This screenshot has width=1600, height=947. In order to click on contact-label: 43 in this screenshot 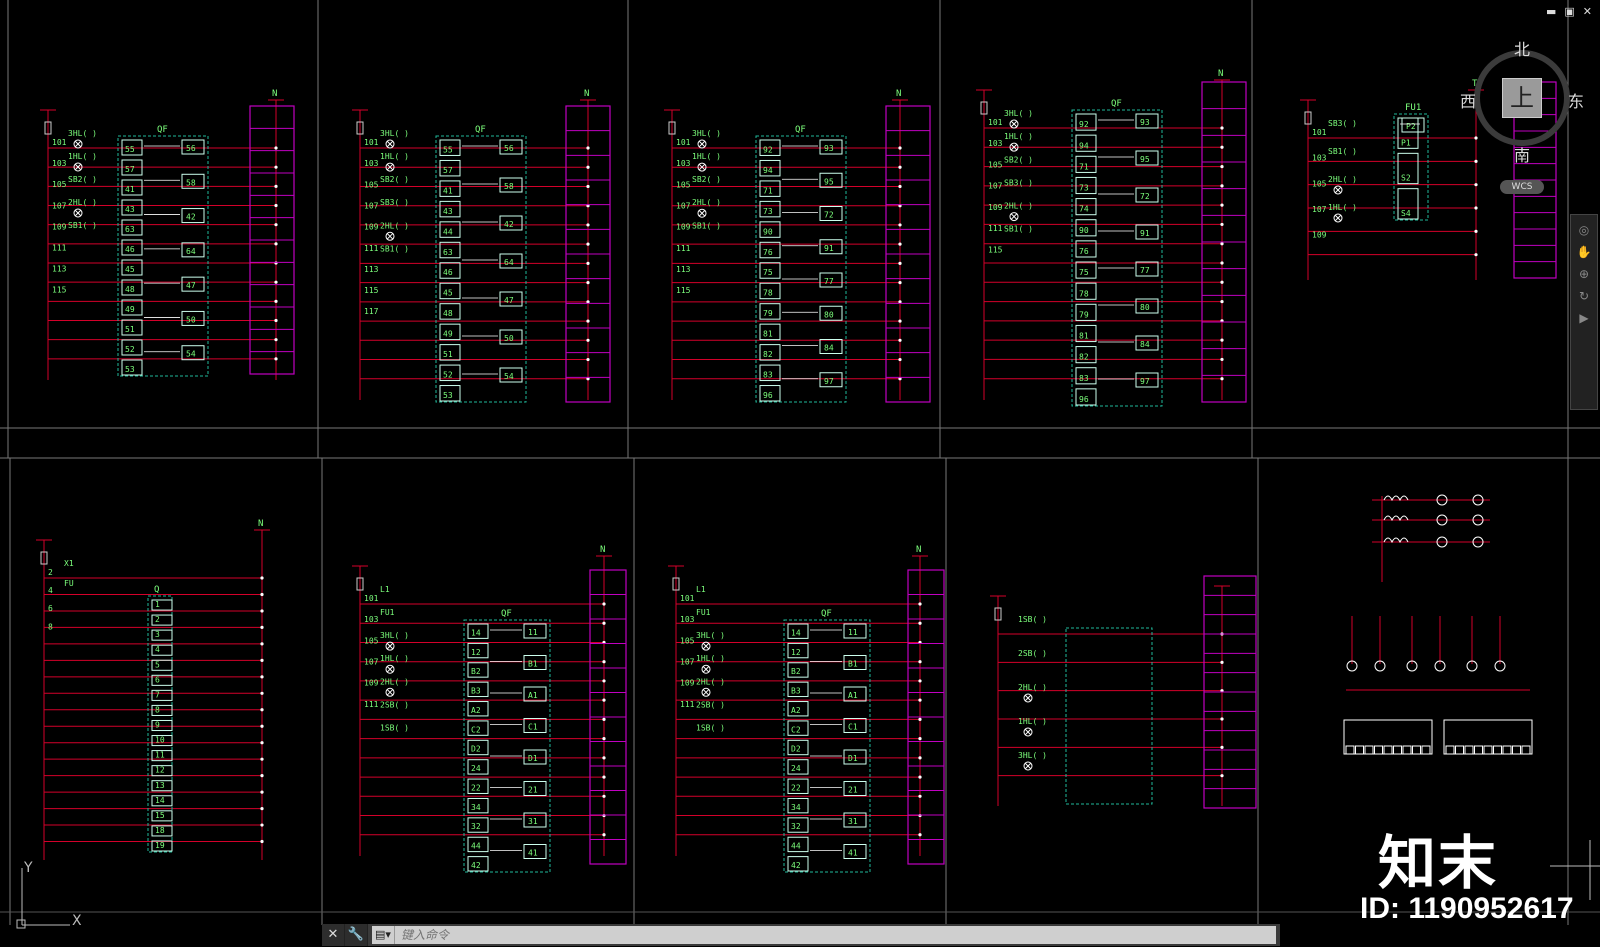, I will do `click(448, 211)`.